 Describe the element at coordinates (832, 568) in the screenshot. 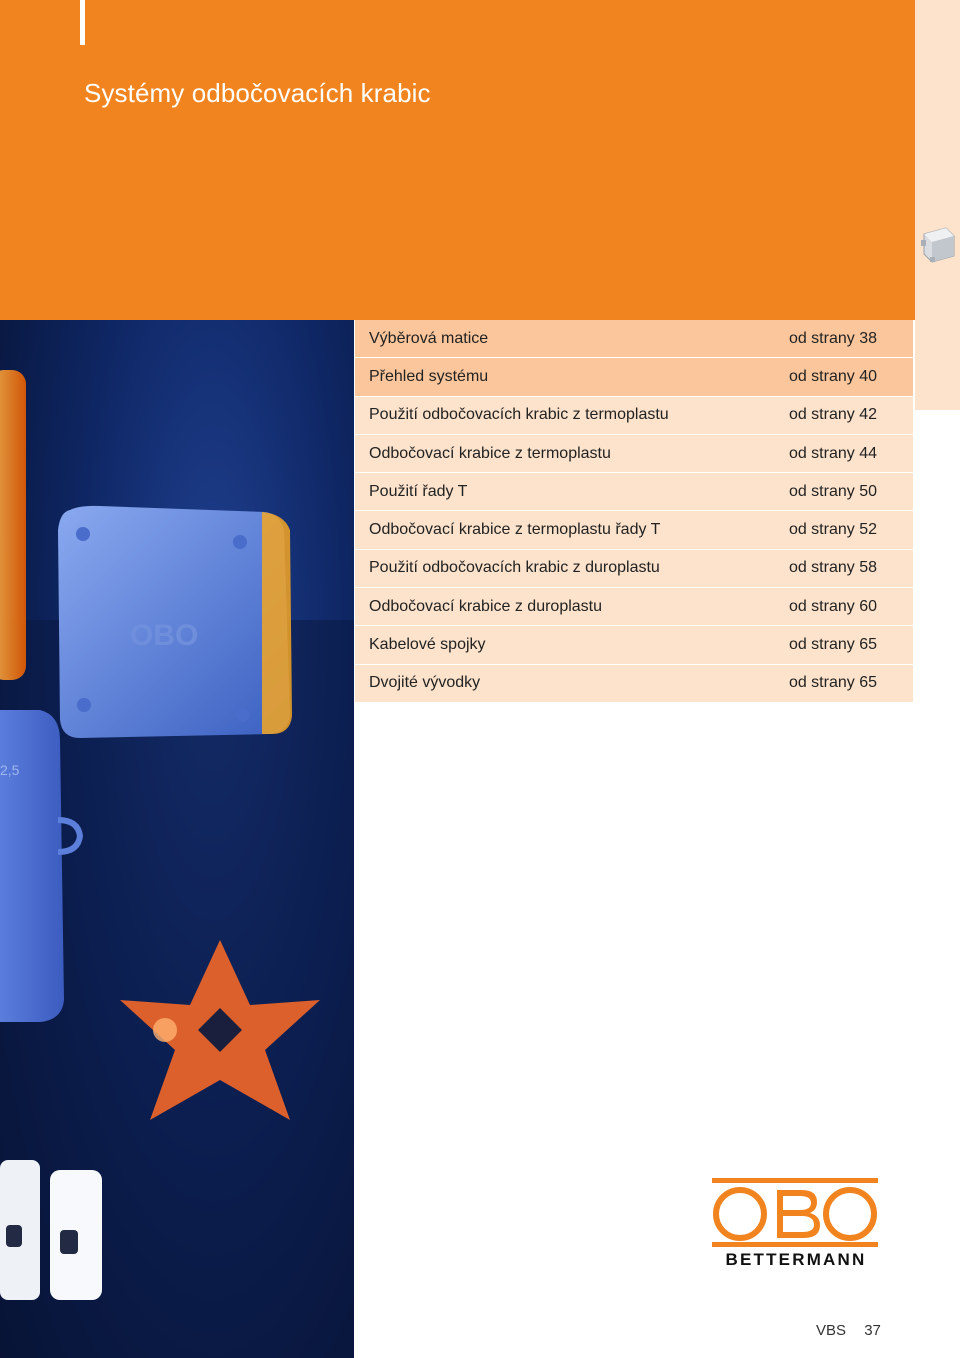

I see `toc-row-page: od strany 58` at that location.